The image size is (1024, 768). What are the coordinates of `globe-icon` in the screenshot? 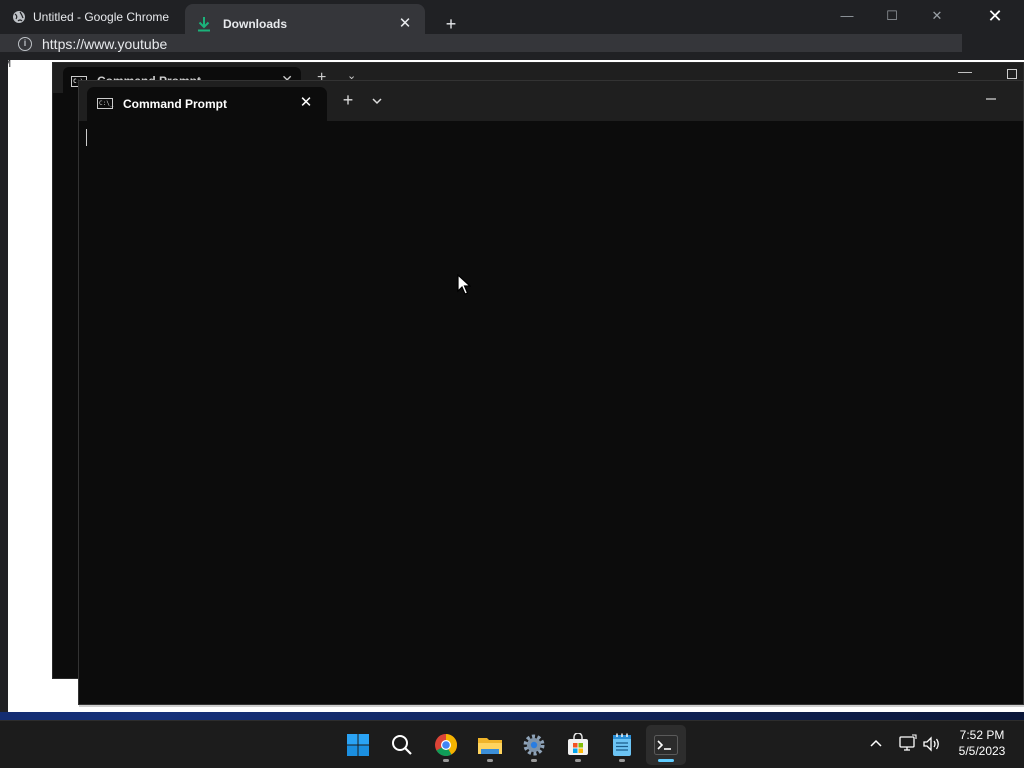 It's located at (19, 17).